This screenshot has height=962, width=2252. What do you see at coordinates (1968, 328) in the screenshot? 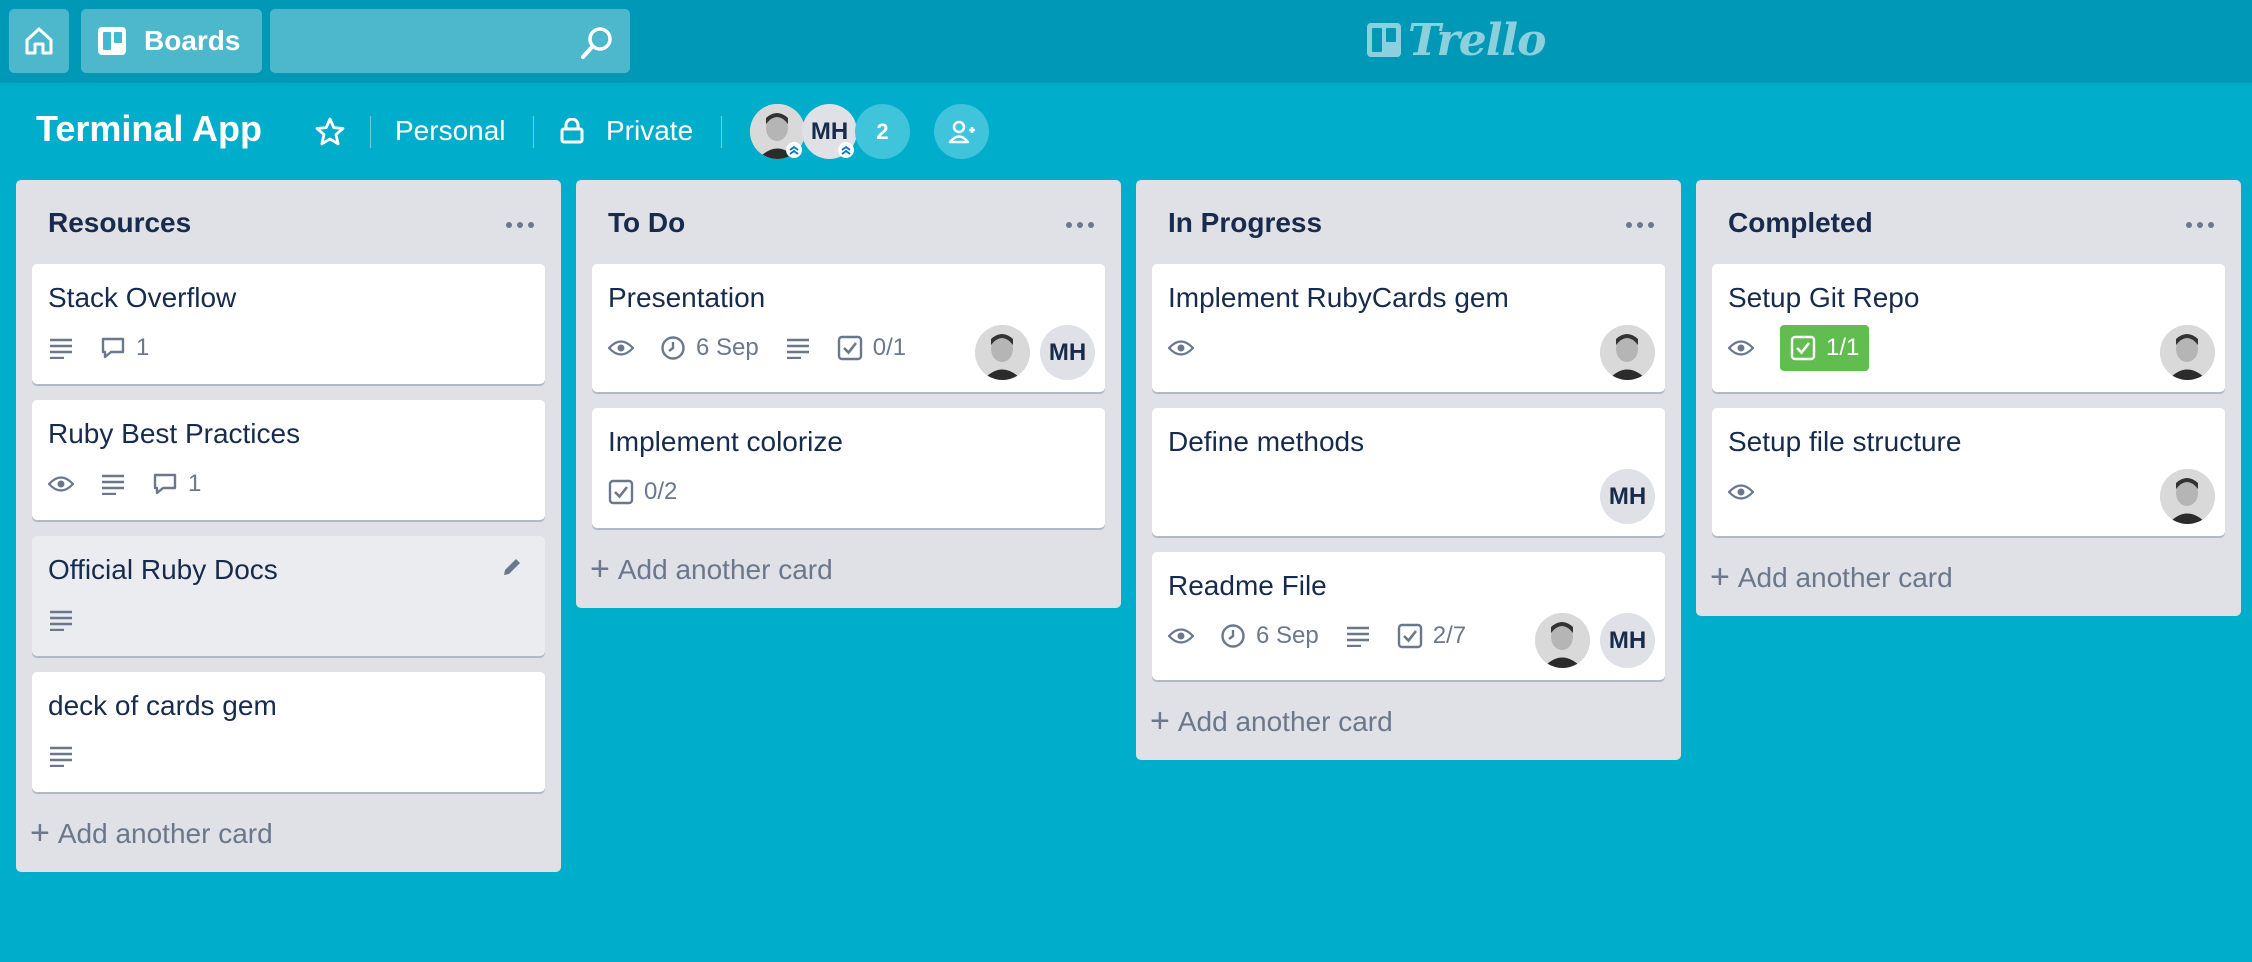
I see `card: Setup Git Repo 1/1` at bounding box center [1968, 328].